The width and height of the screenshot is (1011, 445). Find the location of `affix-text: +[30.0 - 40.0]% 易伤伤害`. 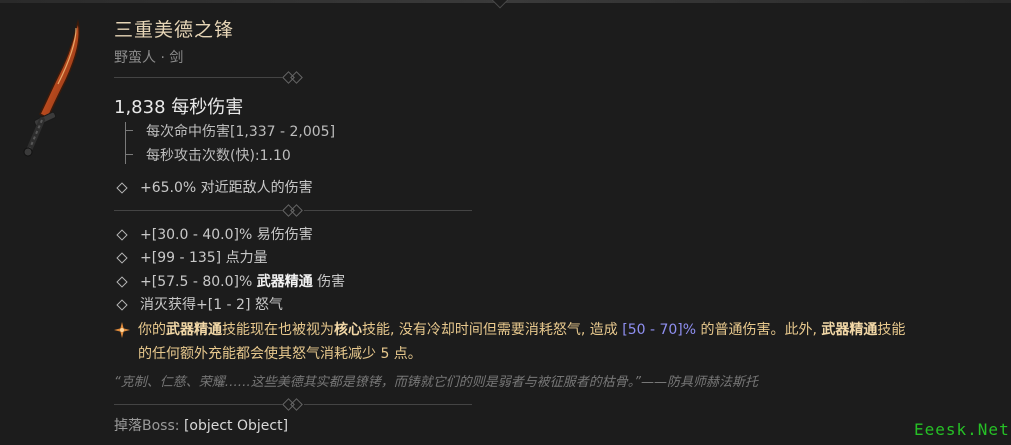

affix-text: +[30.0 - 40.0]% 易伤伤害 is located at coordinates (226, 235).